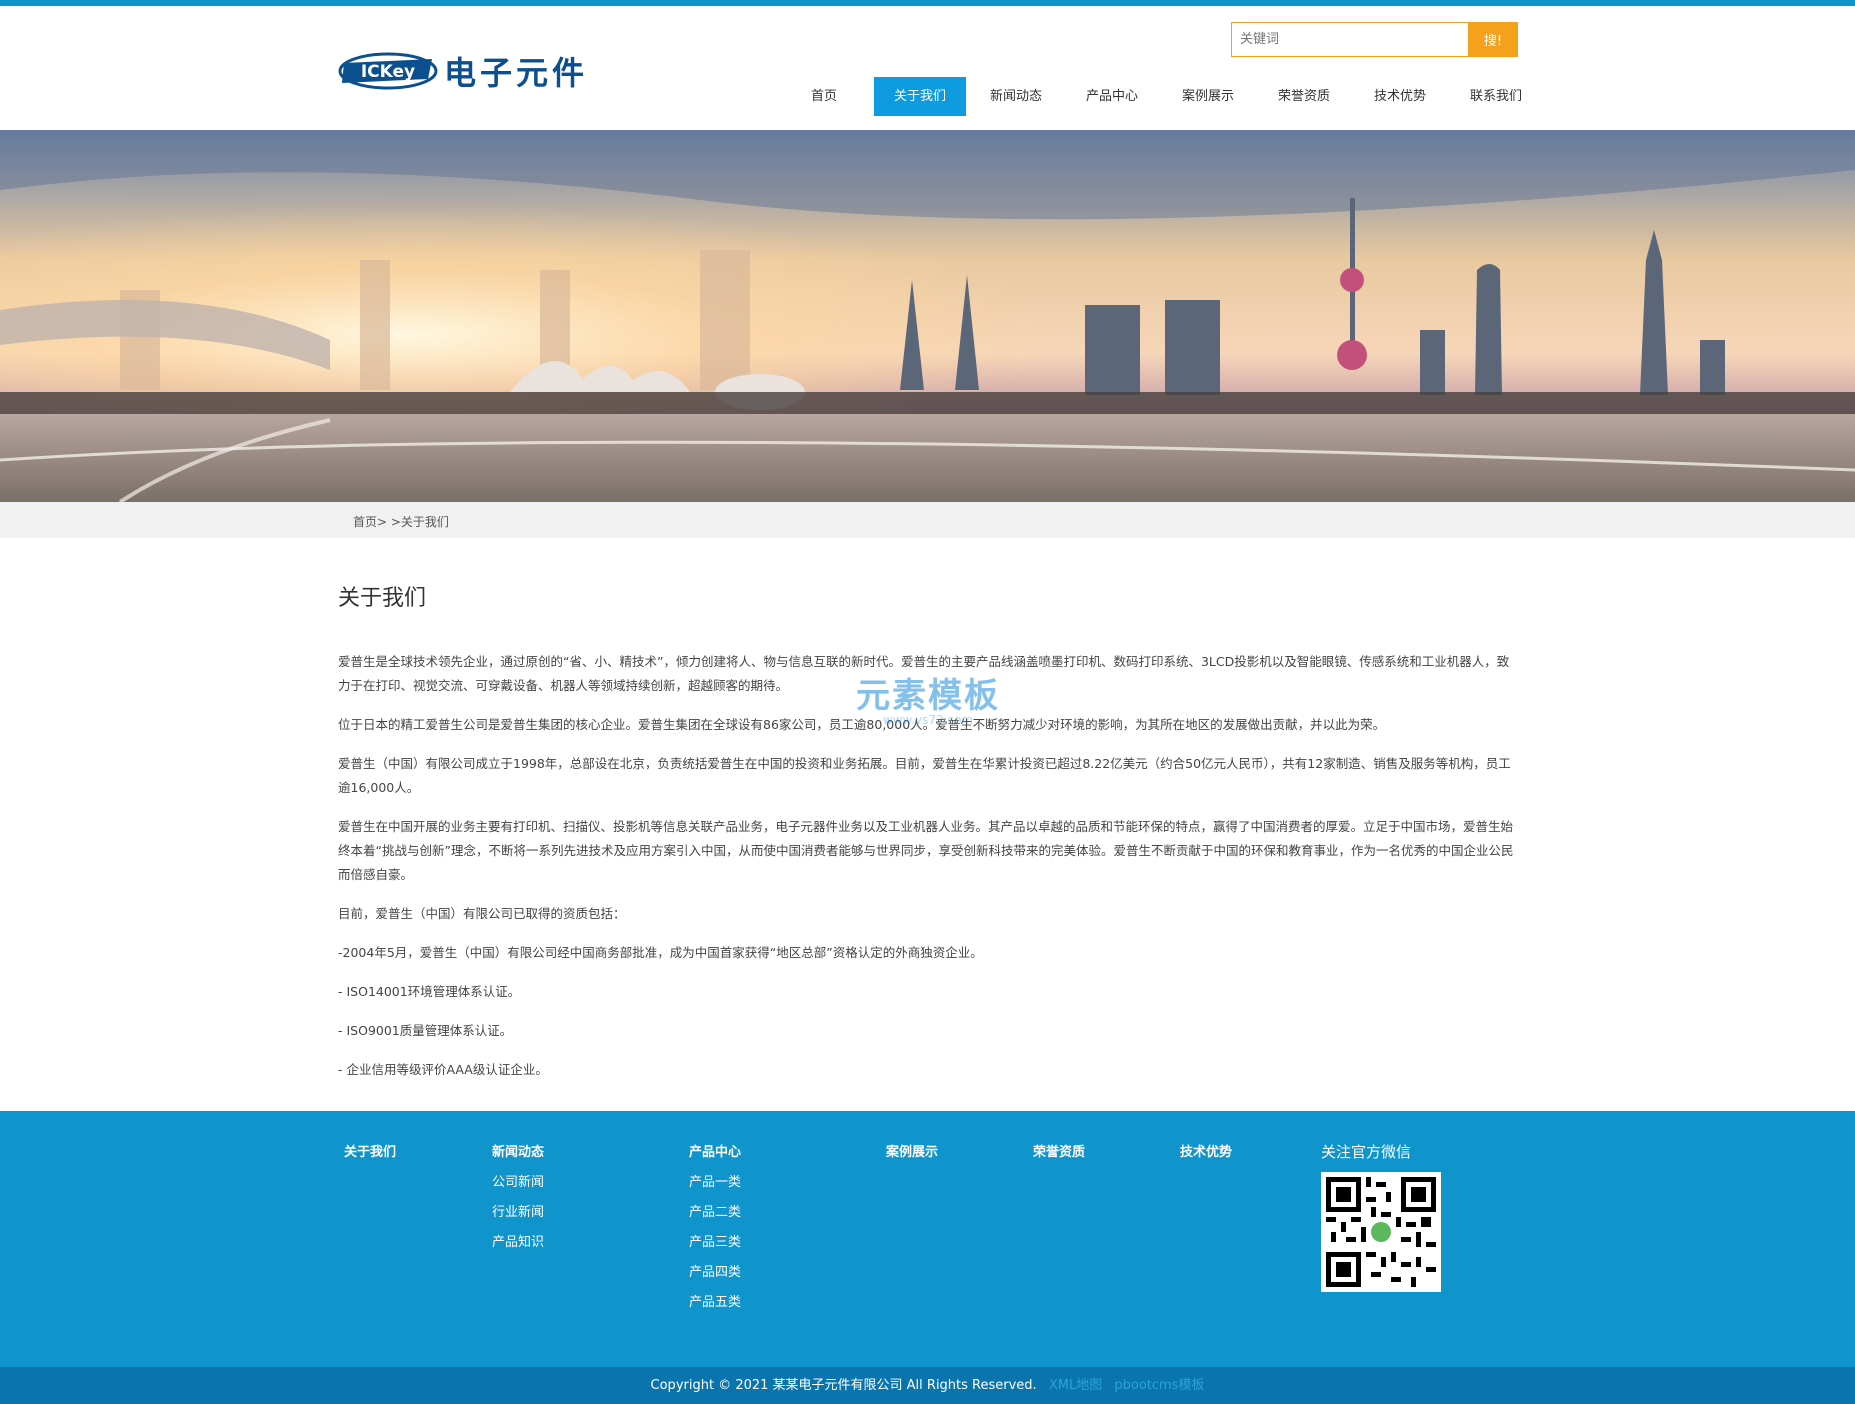 The width and height of the screenshot is (1855, 1404). I want to click on nav-item-contact: 联系我们, so click(1496, 96).